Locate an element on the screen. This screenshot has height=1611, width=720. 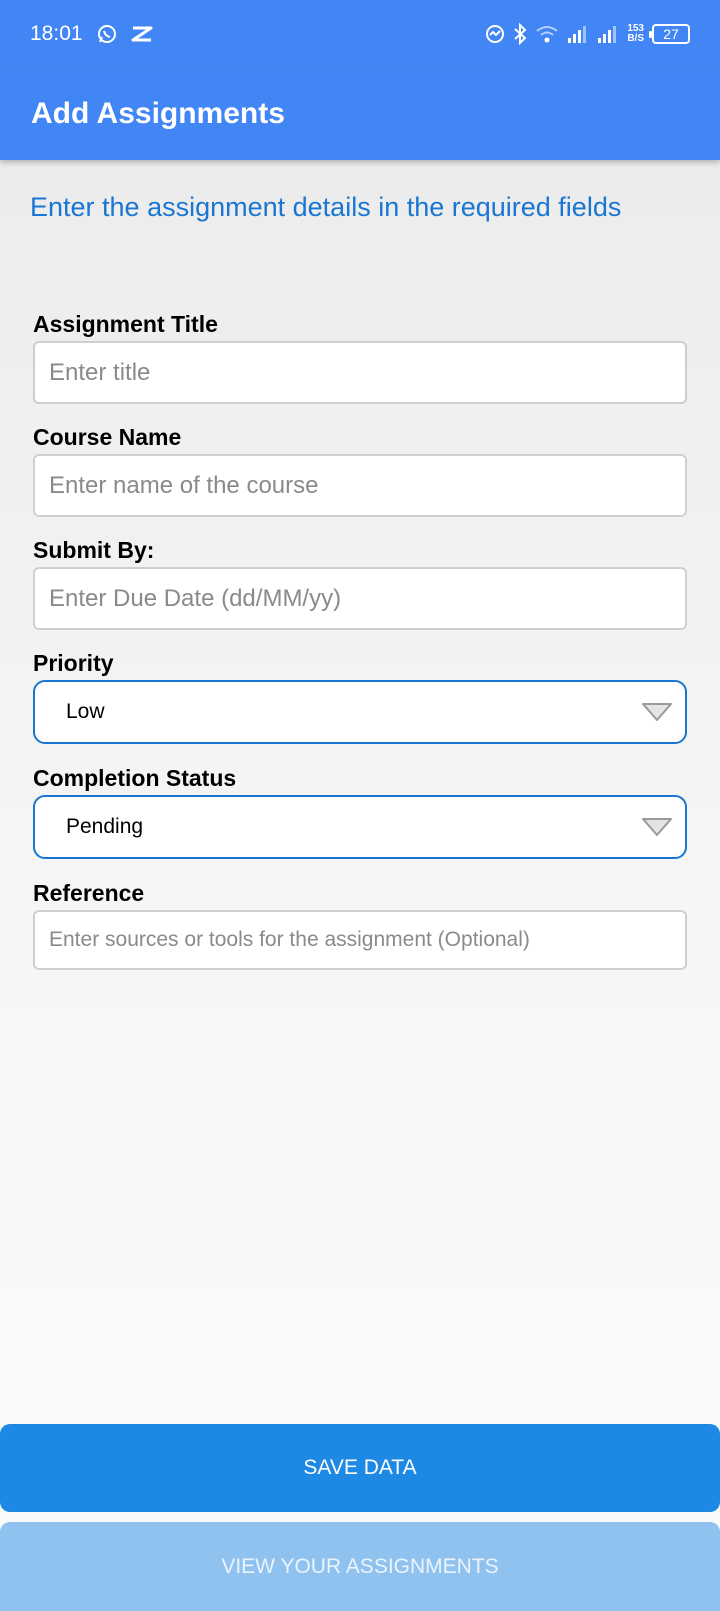
completion-status-selected-value: Pending is located at coordinates (105, 826).